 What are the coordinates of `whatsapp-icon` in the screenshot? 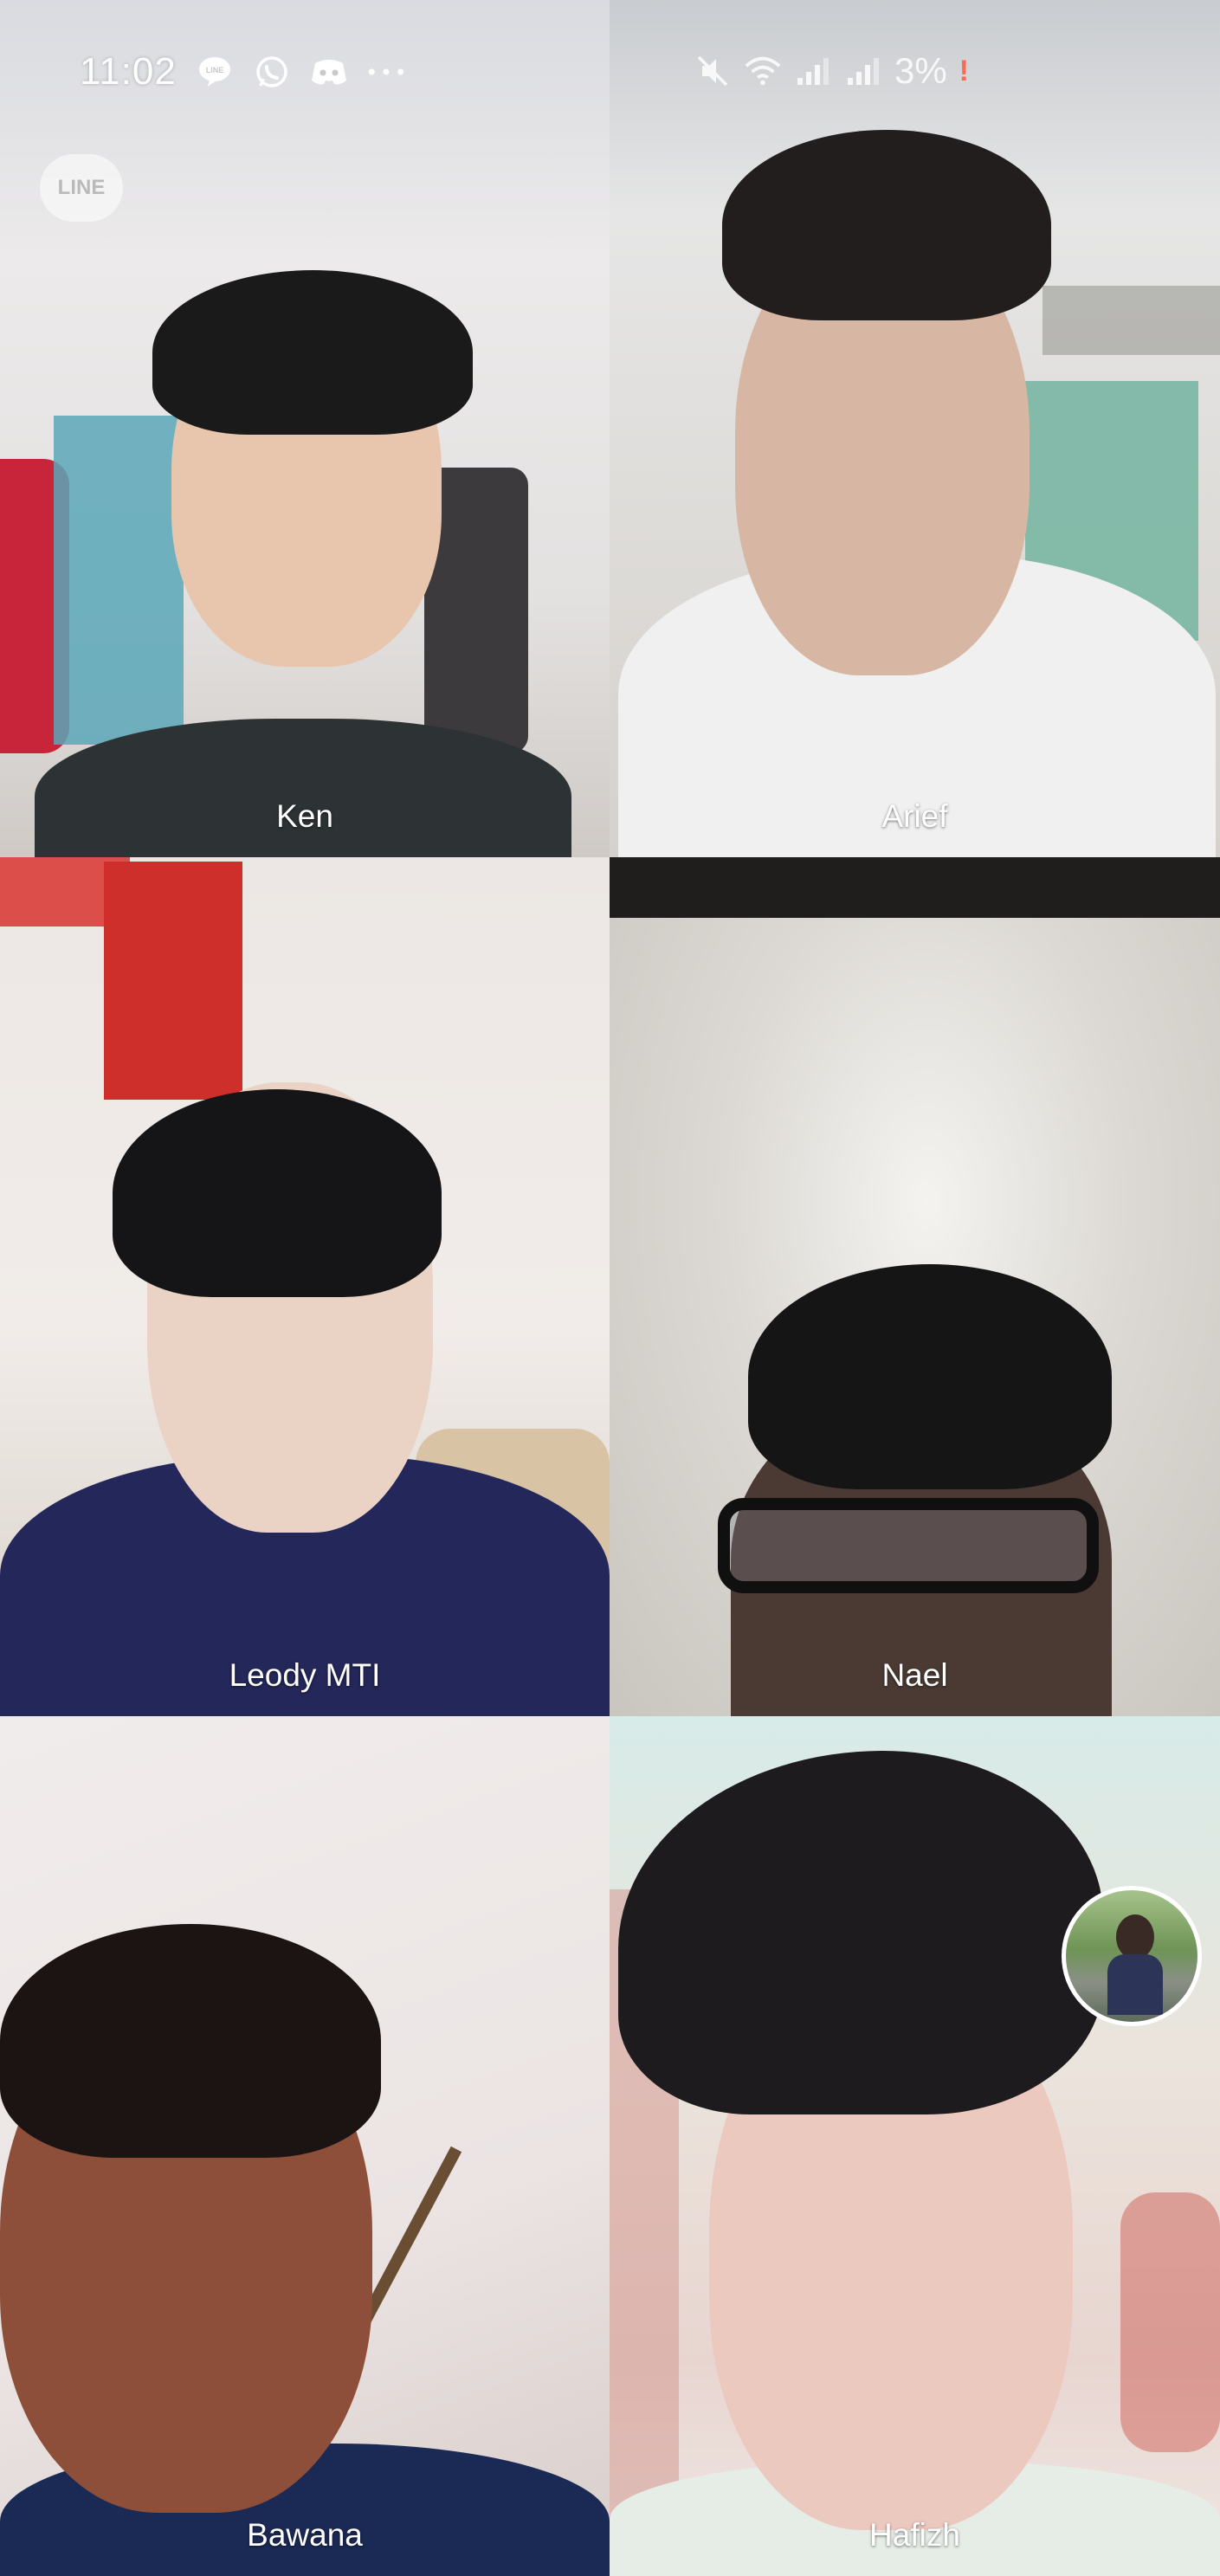 It's located at (272, 72).